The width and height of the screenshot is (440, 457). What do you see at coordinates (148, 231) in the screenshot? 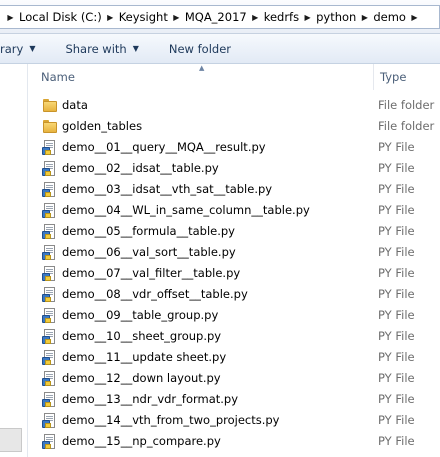
I see `file-name: demo__05__formula__table.py` at bounding box center [148, 231].